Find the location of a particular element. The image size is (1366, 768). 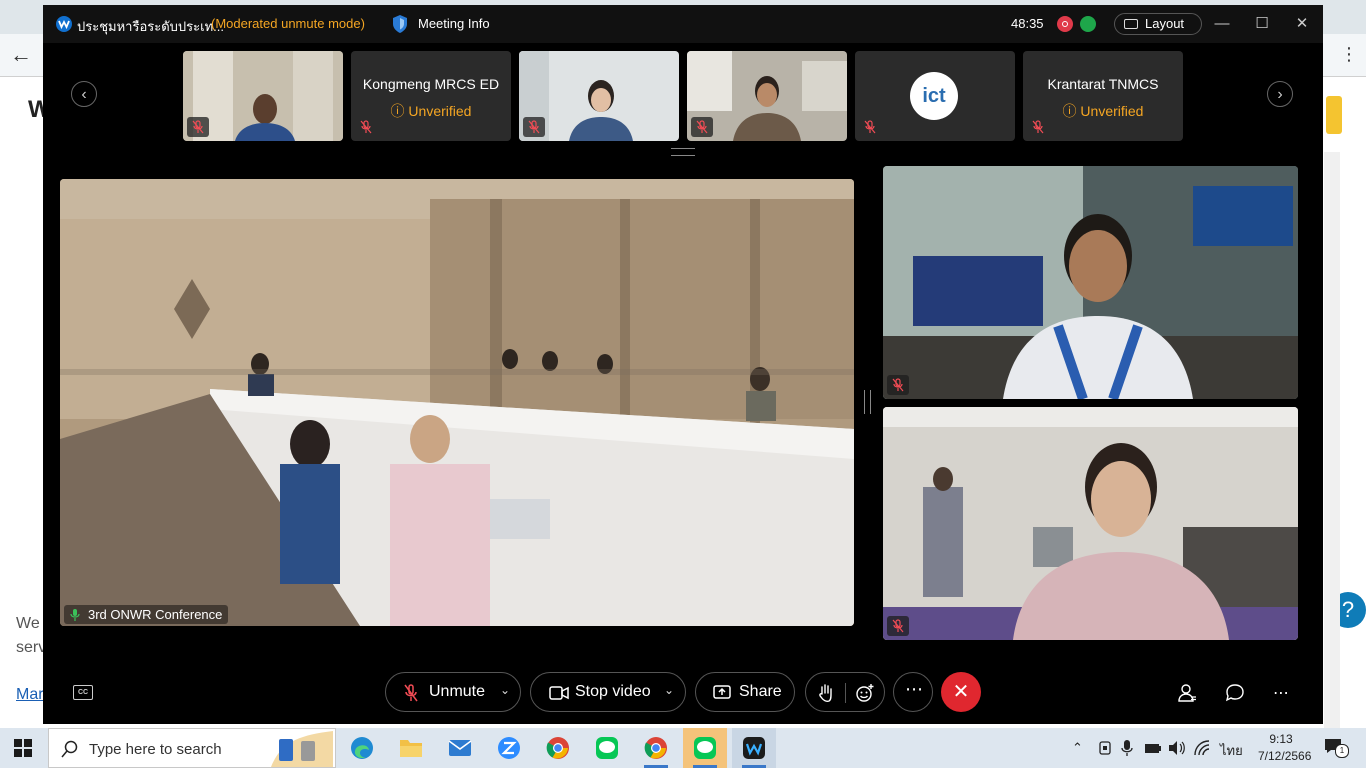

participant-thumbnail: Kongmeng MRCS ED ⓘ Unverified is located at coordinates (431, 96).